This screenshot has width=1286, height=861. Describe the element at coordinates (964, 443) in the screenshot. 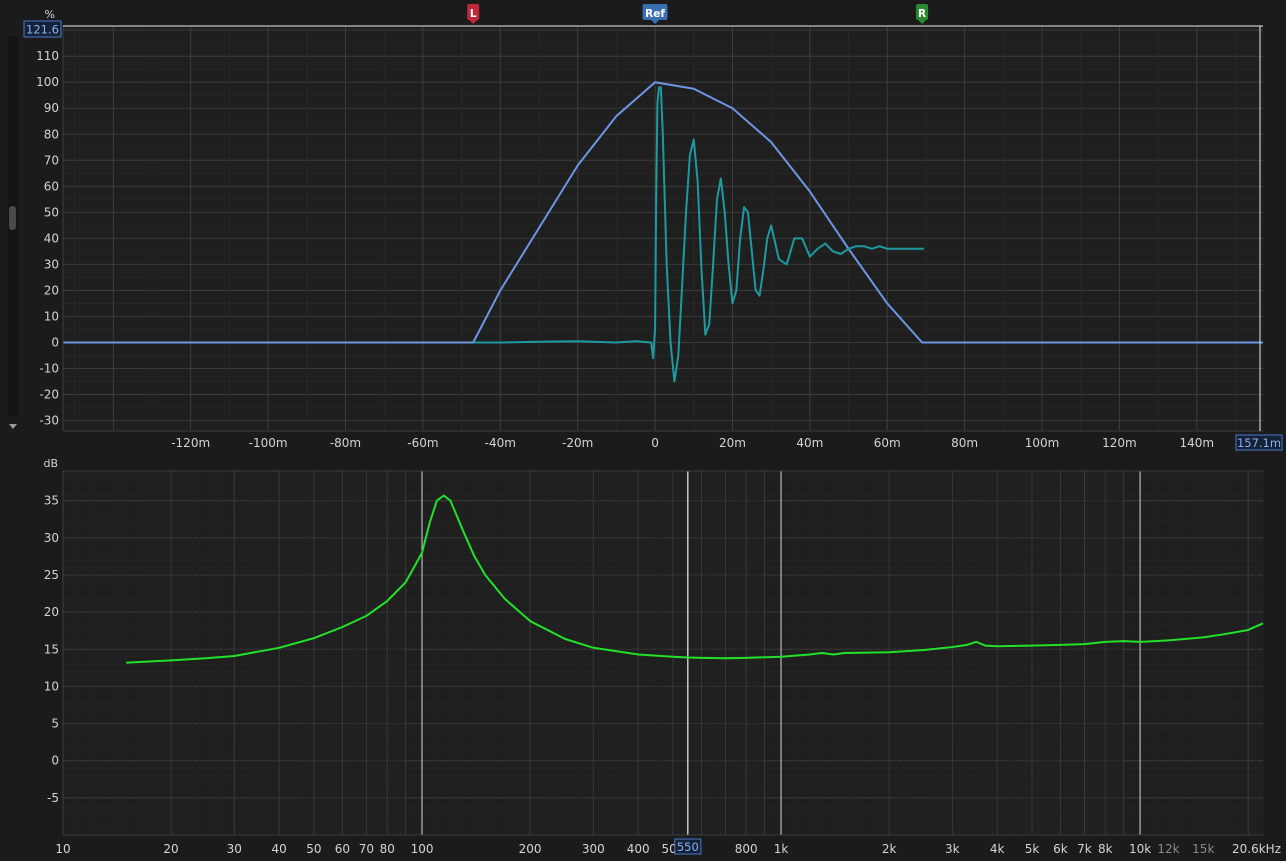

I see `impulse-x-tick-label: 80m` at that location.